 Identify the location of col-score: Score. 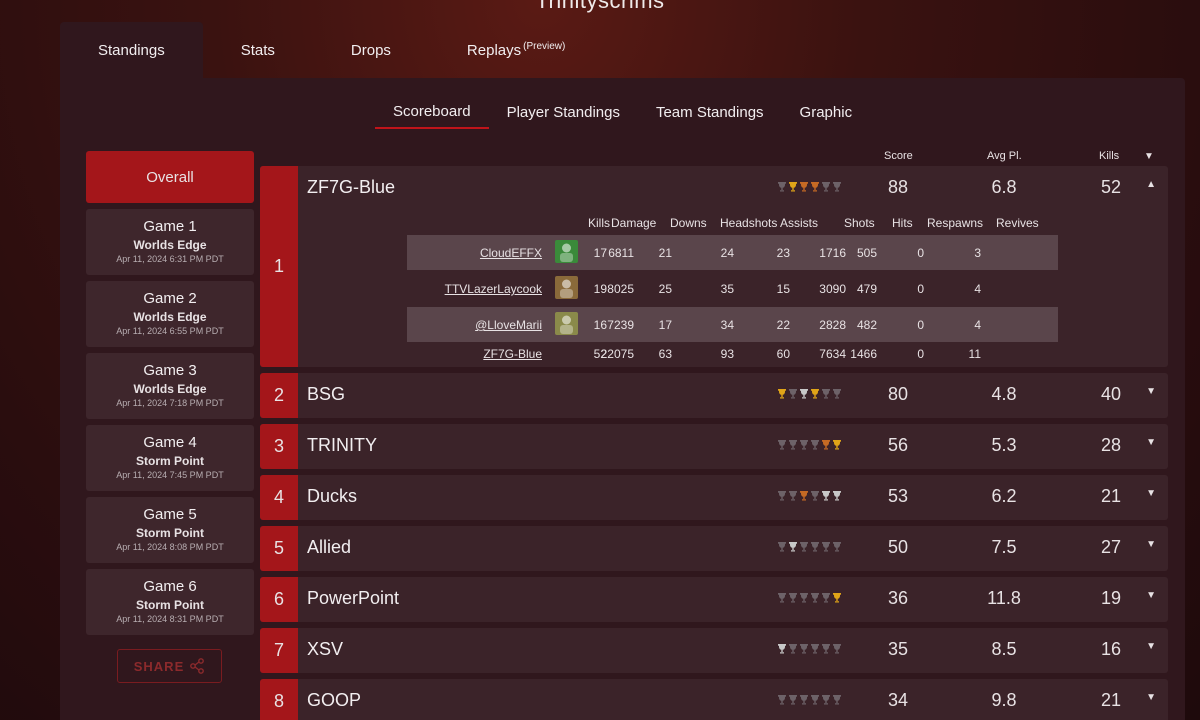
(898, 156).